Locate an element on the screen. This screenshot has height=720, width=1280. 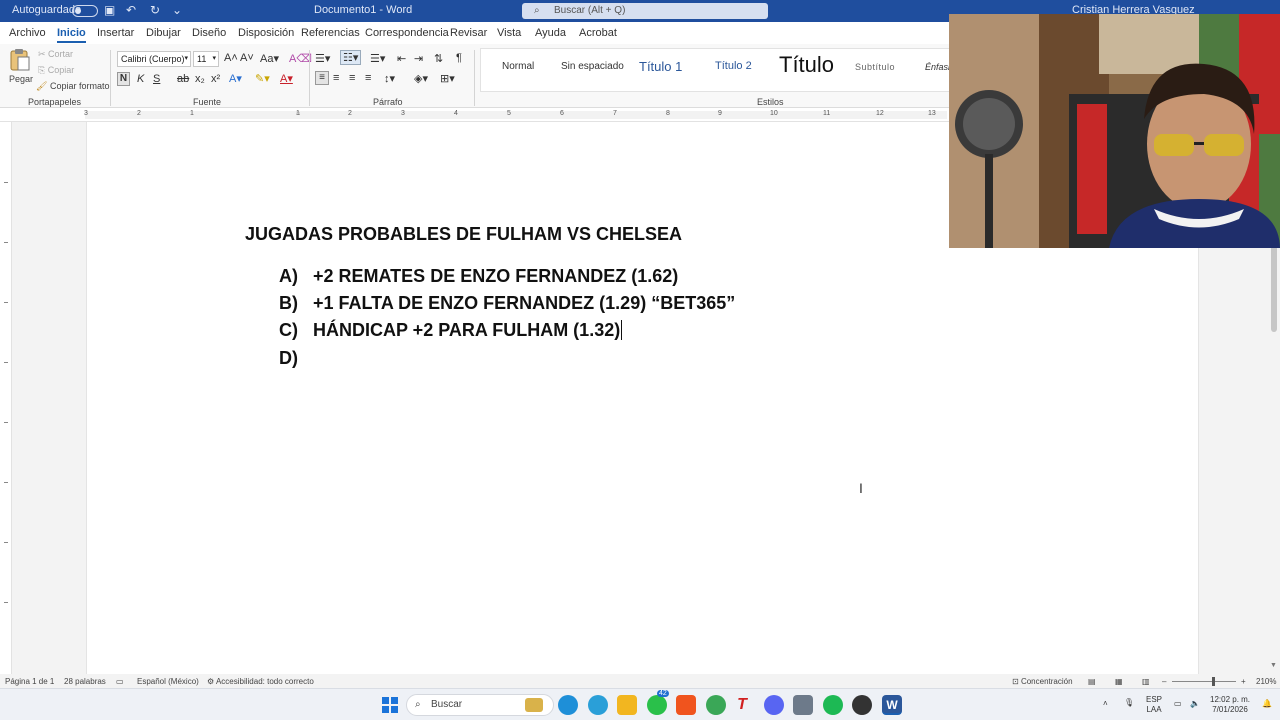
tab-acrobat: Acrobat is located at coordinates (598, 33).